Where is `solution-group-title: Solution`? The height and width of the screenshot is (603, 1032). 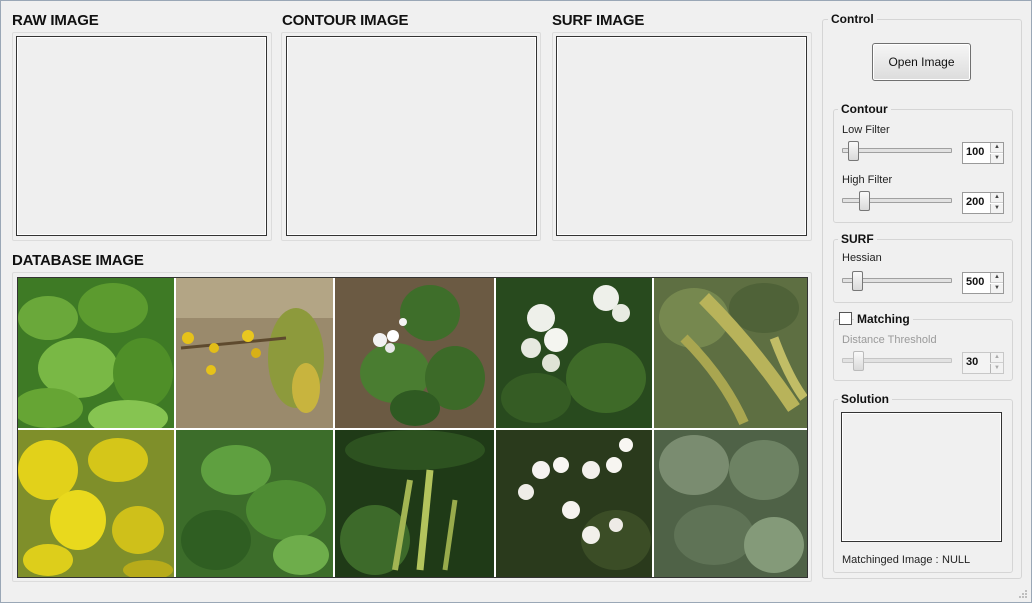 solution-group-title: Solution is located at coordinates (865, 399).